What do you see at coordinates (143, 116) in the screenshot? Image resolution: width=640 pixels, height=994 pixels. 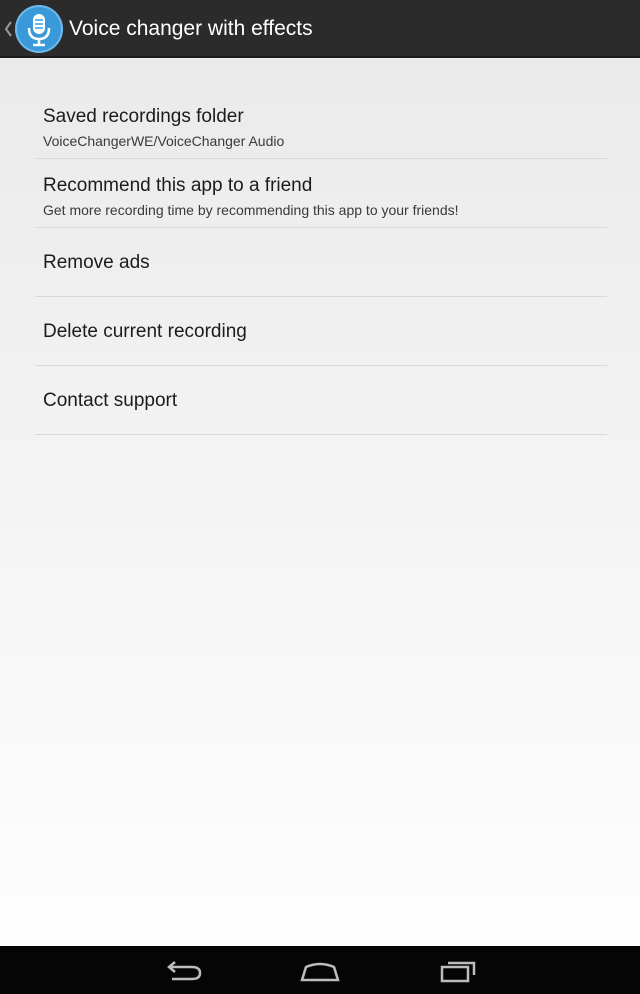 I see `setting-title: Saved recordings folder` at bounding box center [143, 116].